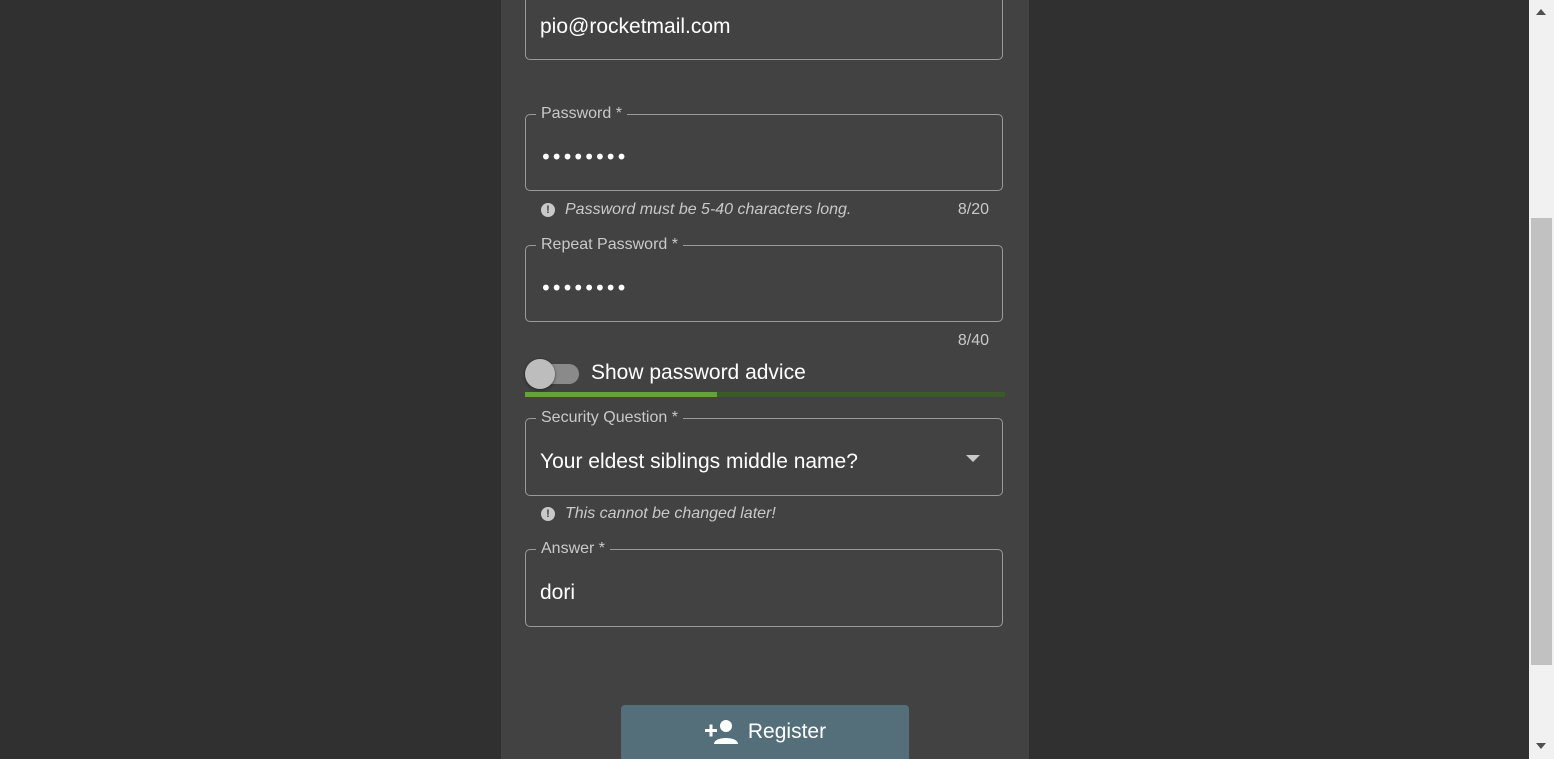 The image size is (1554, 759). What do you see at coordinates (699, 461) in the screenshot?
I see `security-question-value: Your eldest siblings middle name?` at bounding box center [699, 461].